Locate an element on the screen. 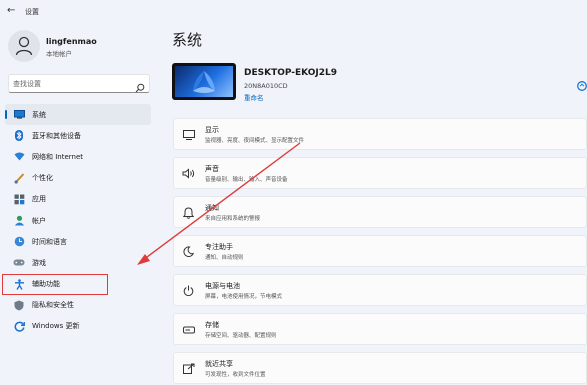  app-title: 设置 is located at coordinates (32, 12).